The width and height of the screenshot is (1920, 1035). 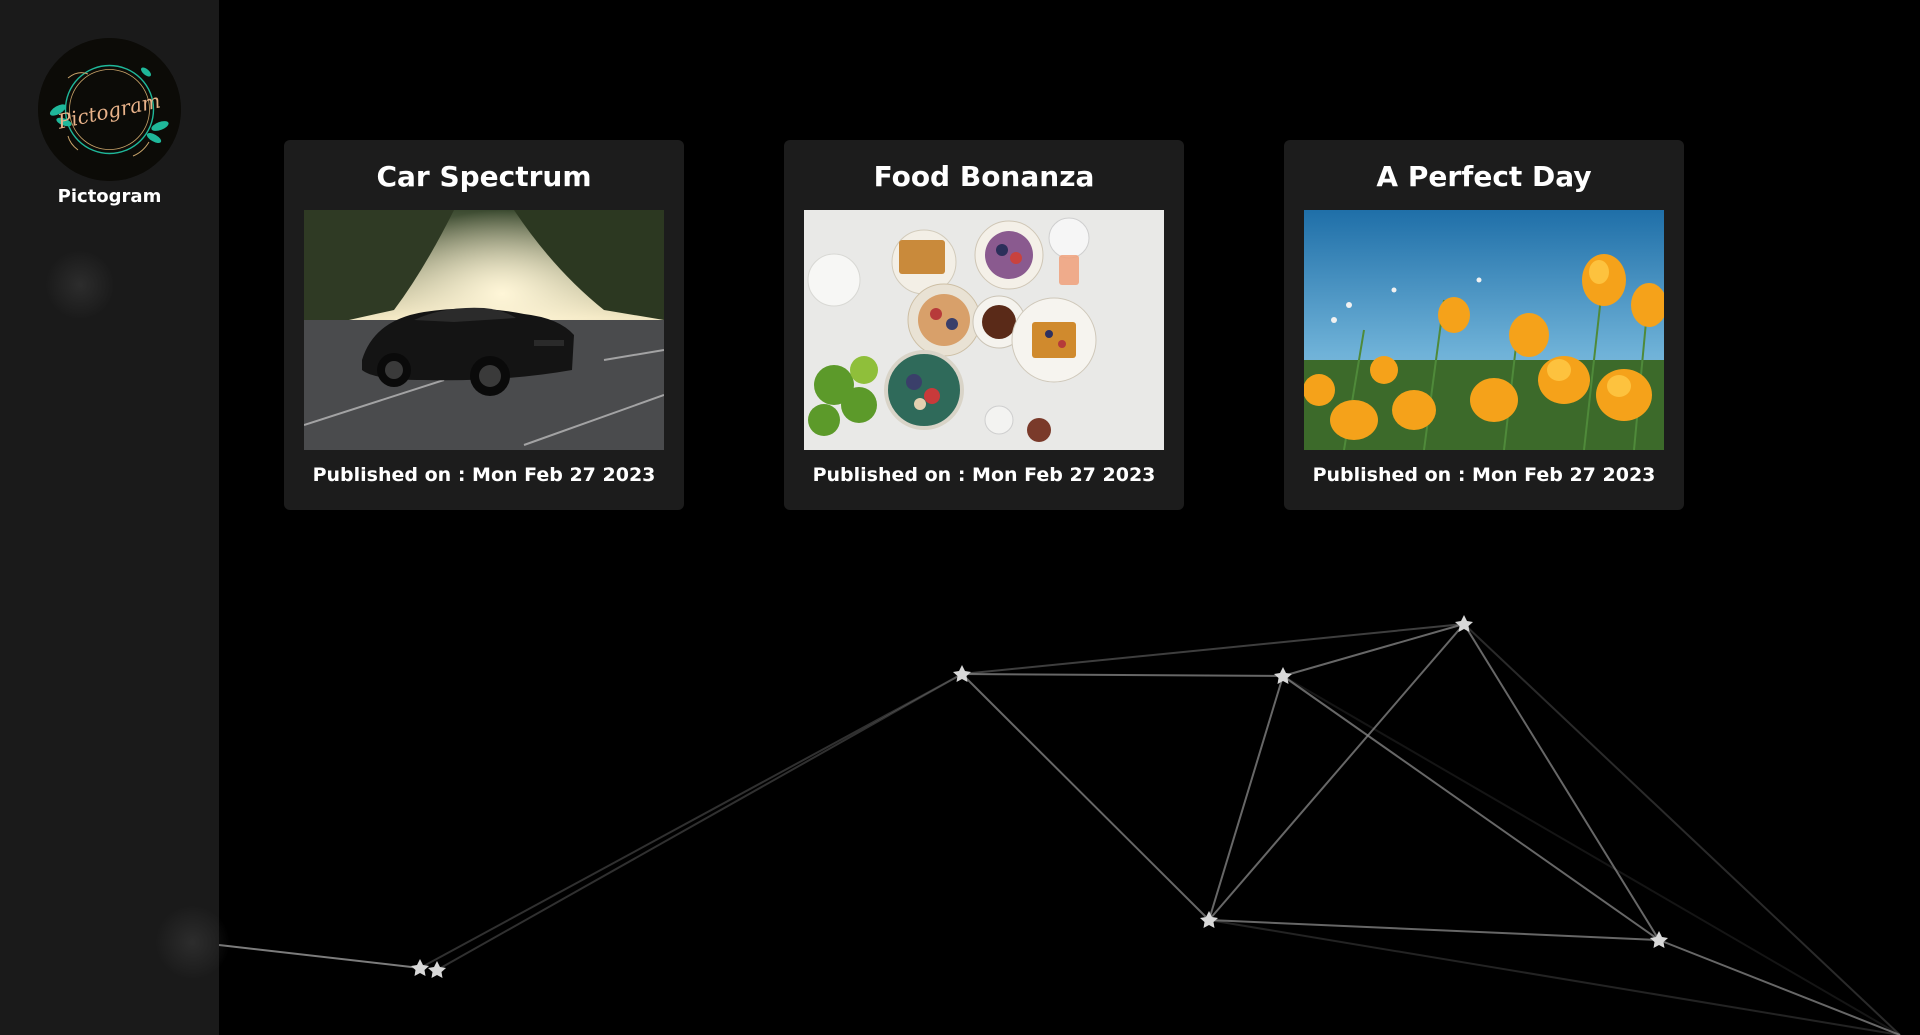 What do you see at coordinates (80, 285) in the screenshot?
I see `sidebar-glow` at bounding box center [80, 285].